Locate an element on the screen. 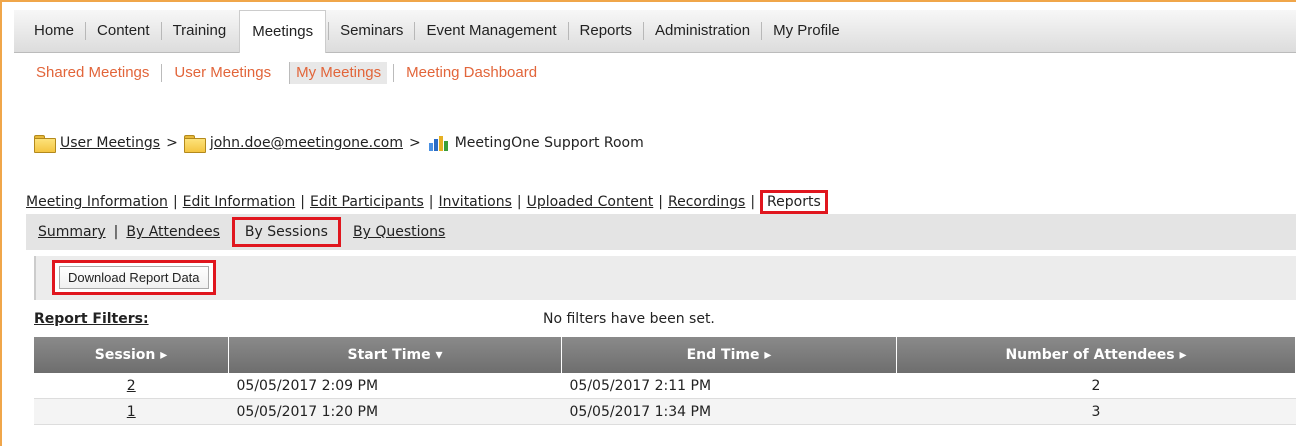  link-invitations: Invitations is located at coordinates (475, 202).